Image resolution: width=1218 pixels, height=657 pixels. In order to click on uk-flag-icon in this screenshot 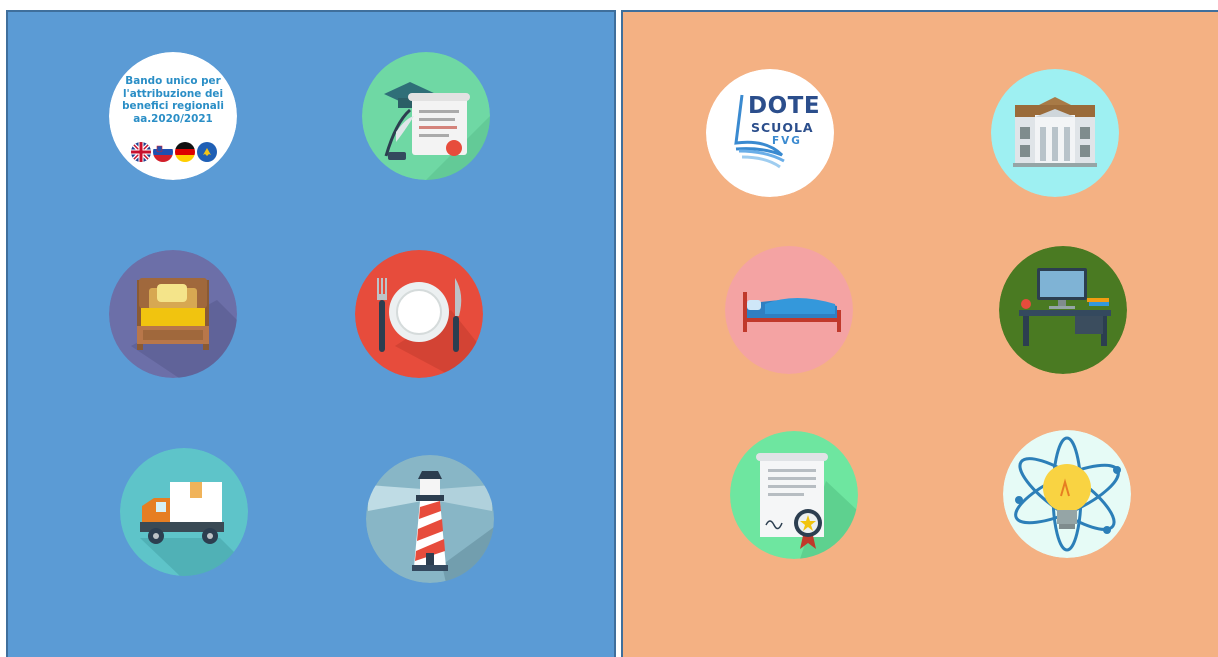, I will do `click(141, 152)`.